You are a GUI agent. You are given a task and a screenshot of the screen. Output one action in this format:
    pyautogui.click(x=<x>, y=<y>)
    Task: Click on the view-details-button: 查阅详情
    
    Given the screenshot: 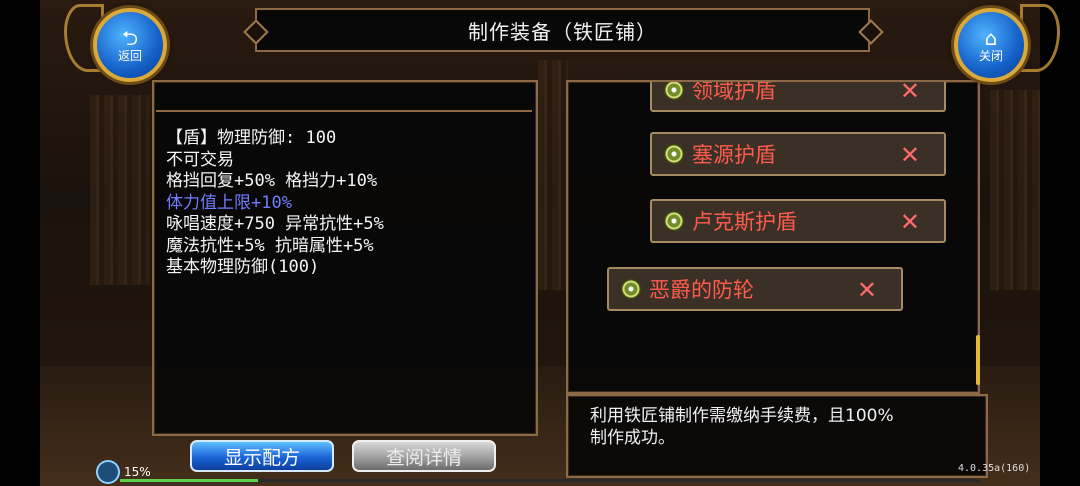 What is the action you would take?
    pyautogui.click(x=424, y=456)
    